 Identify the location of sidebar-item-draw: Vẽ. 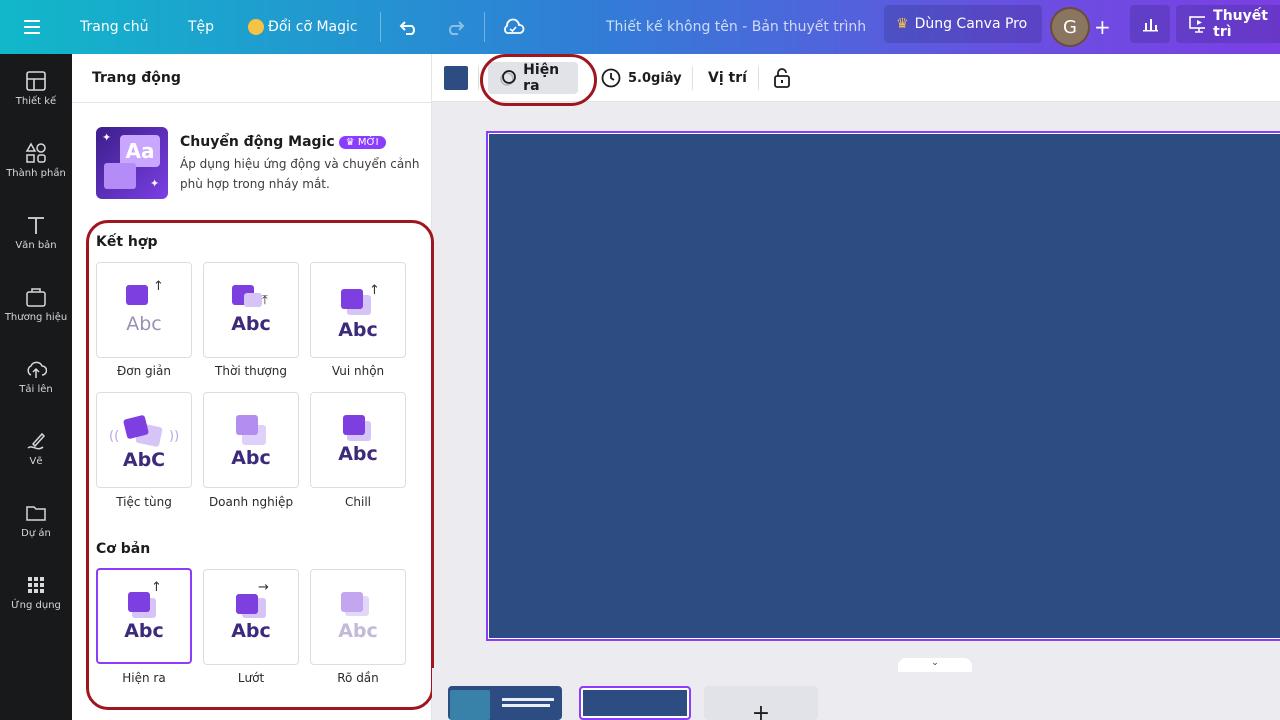
(36, 460).